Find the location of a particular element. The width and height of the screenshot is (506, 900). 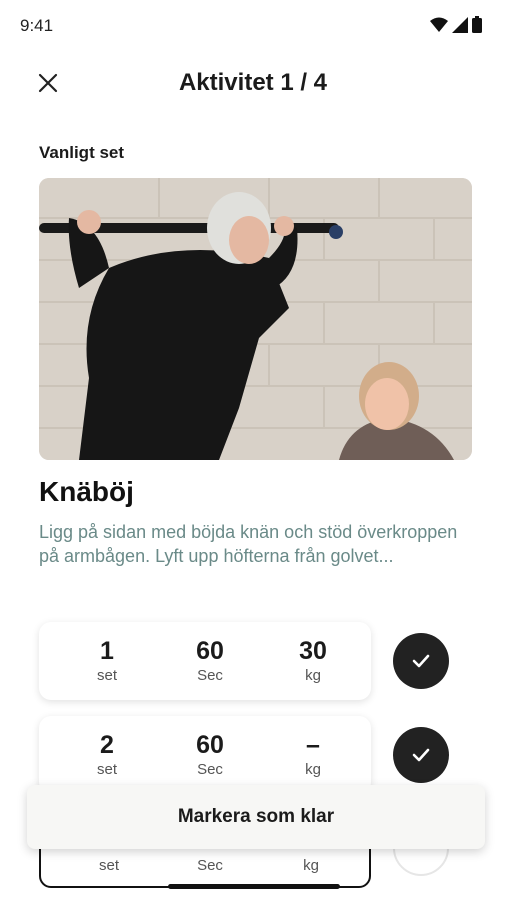

set-number-value: 1 is located at coordinates (107, 651).